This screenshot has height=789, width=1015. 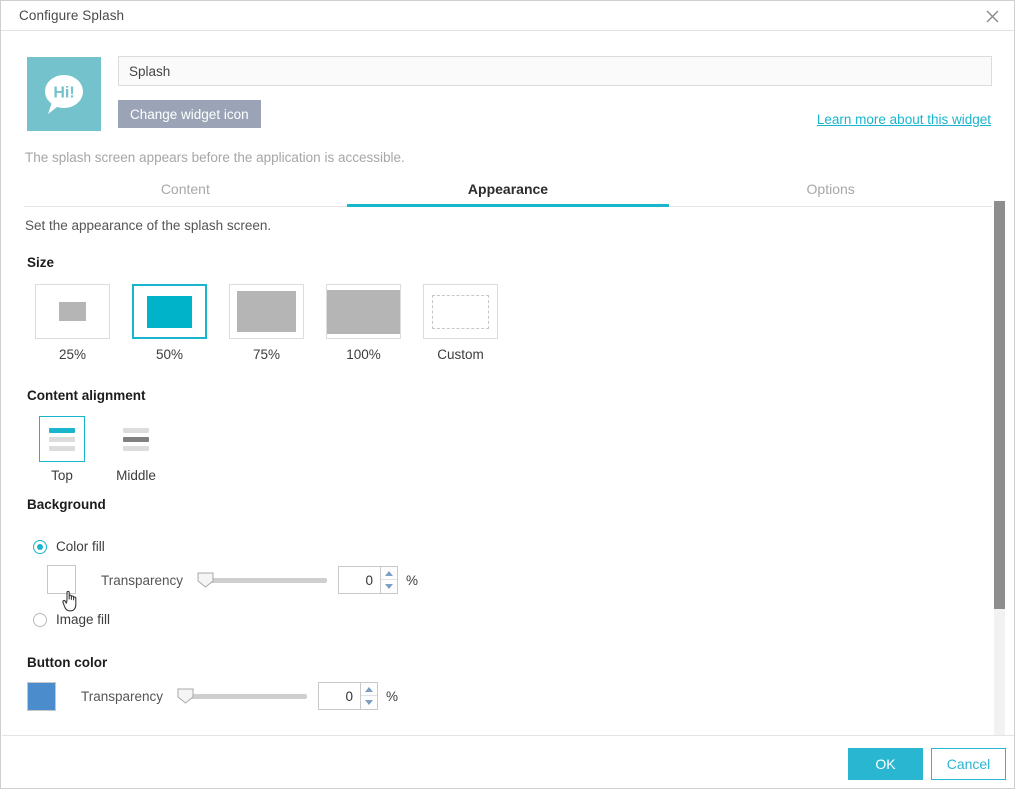 I want to click on widget-icon: Hi!, so click(x=64, y=94).